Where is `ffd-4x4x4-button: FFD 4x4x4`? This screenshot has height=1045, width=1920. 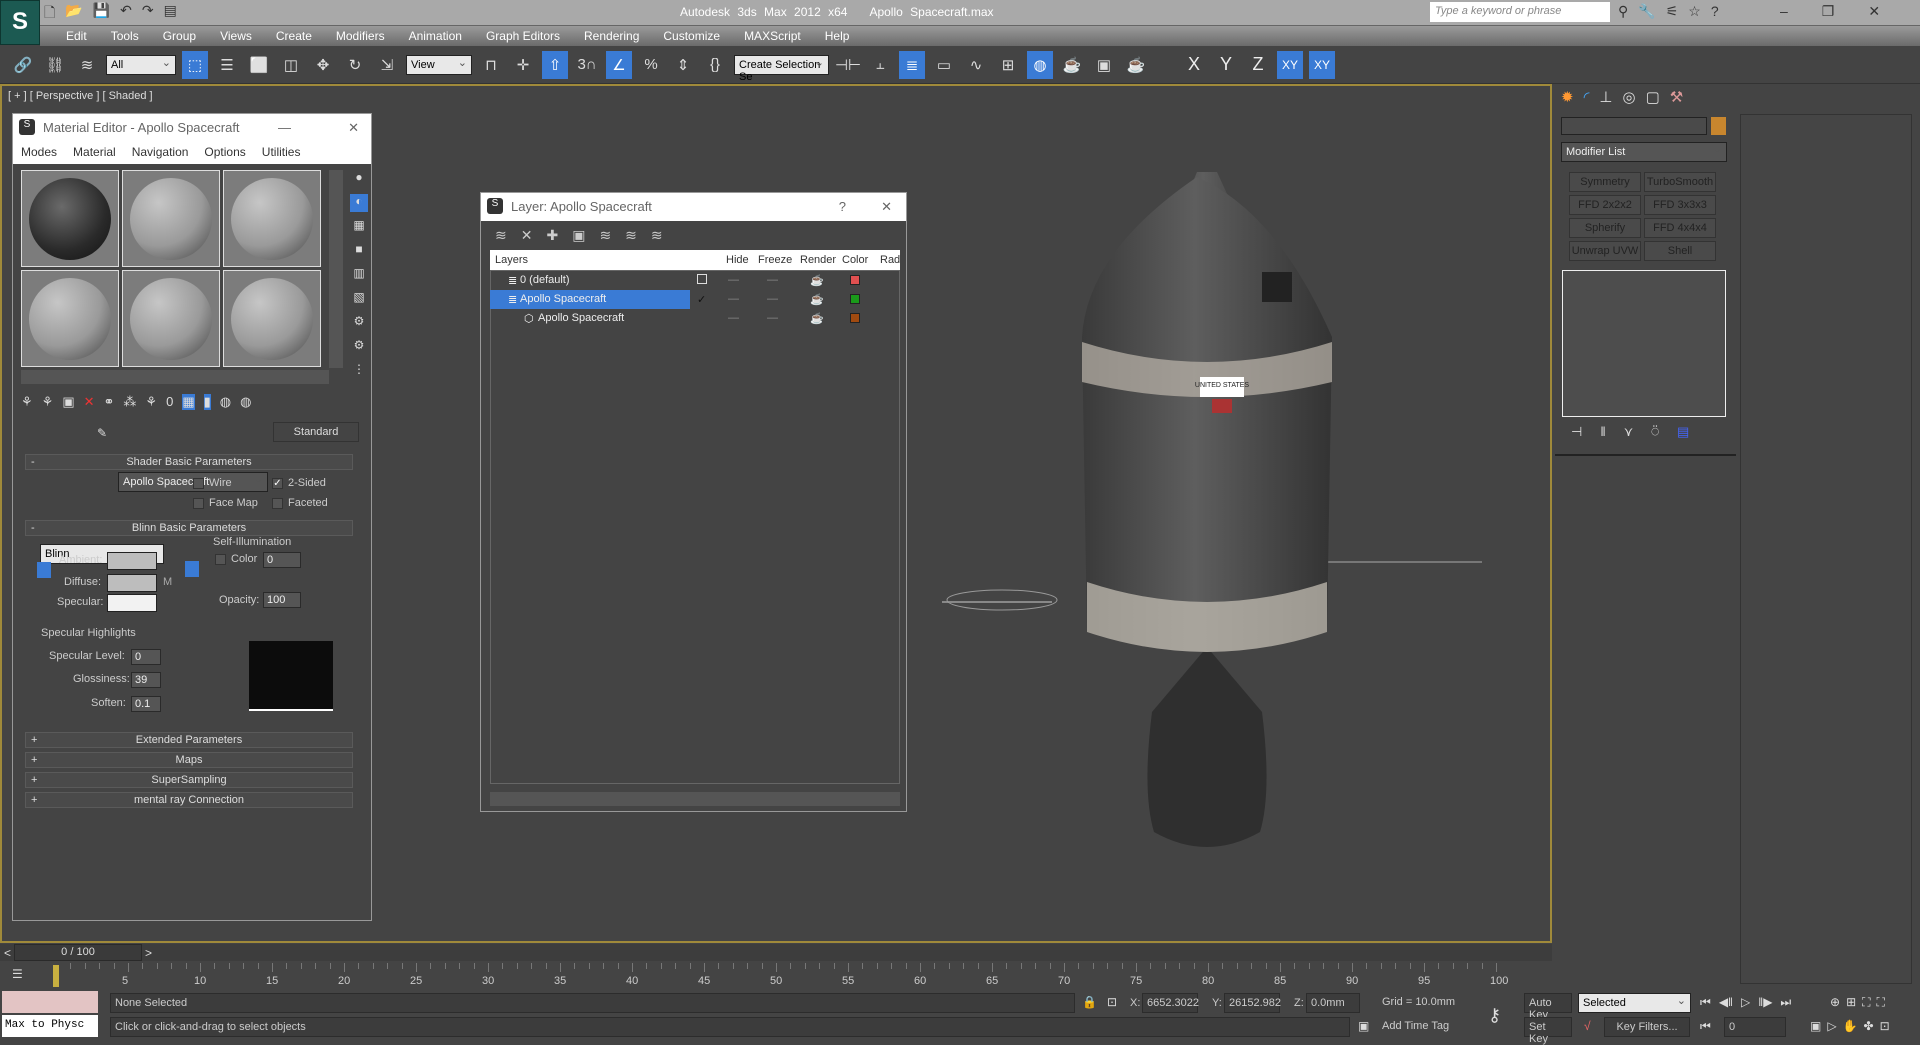 ffd-4x4x4-button: FFD 4x4x4 is located at coordinates (1680, 228).